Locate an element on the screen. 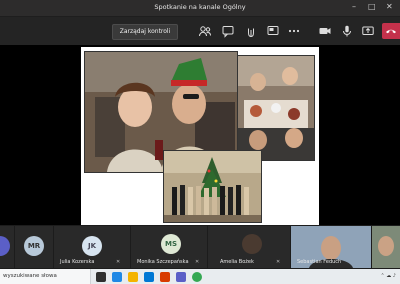 The width and height of the screenshot is (400, 284). leave-button is located at coordinates (391, 31).